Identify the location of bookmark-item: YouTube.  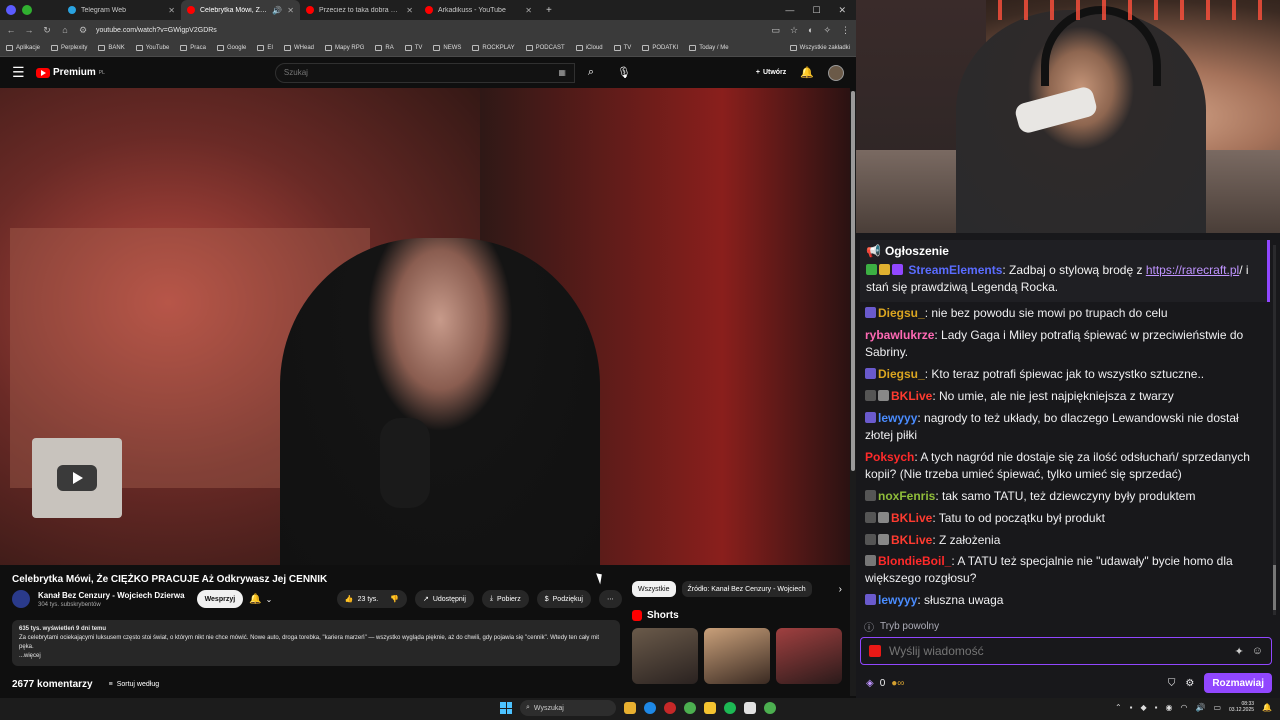
(152, 48).